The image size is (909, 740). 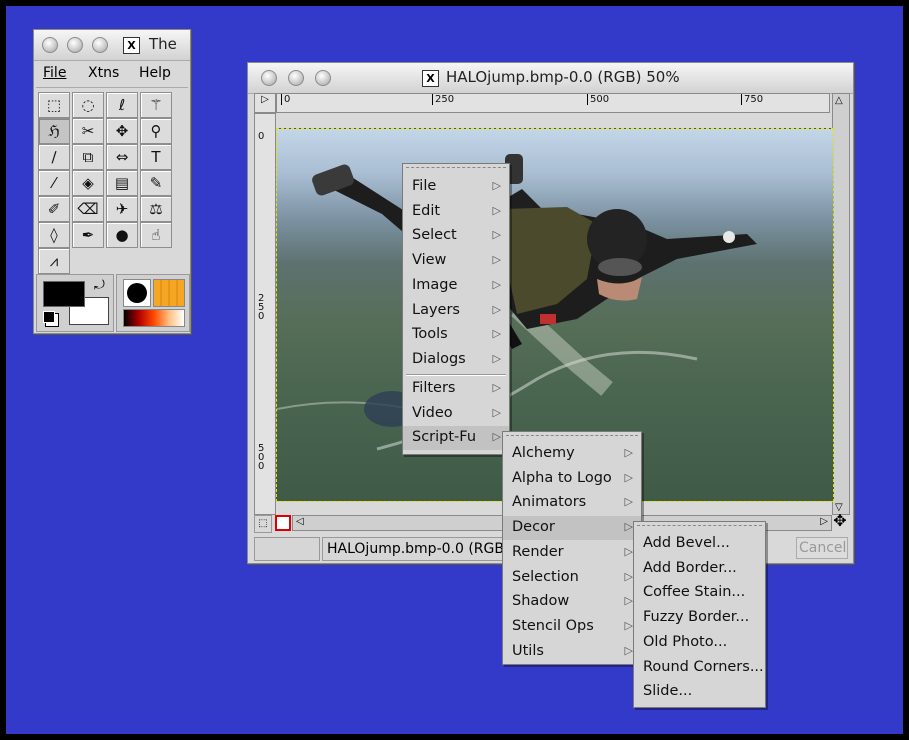 What do you see at coordinates (154, 318) in the screenshot?
I see `gradient-preview` at bounding box center [154, 318].